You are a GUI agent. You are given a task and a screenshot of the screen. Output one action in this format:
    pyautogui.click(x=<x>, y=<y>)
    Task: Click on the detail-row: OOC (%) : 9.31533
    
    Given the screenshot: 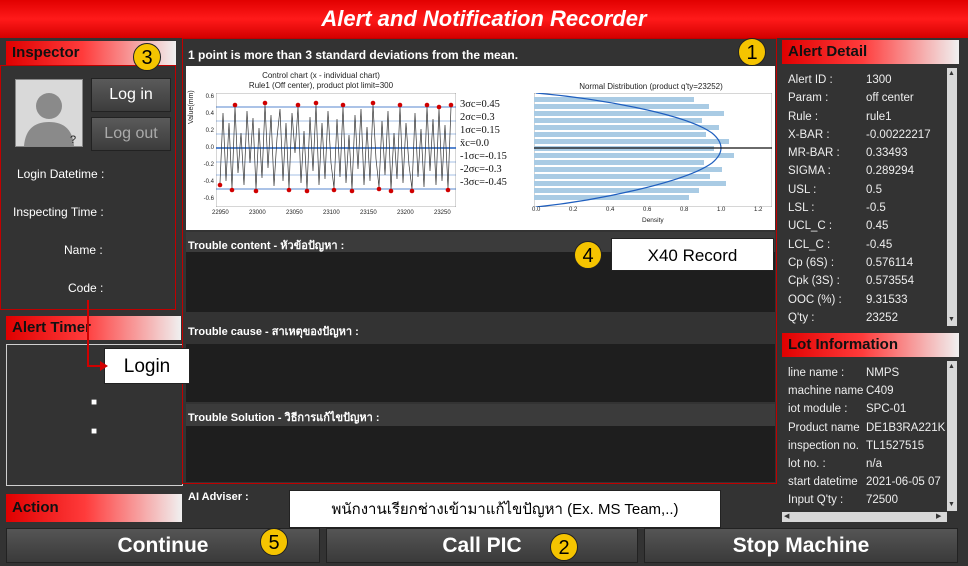 What is the action you would take?
    pyautogui.click(x=867, y=303)
    